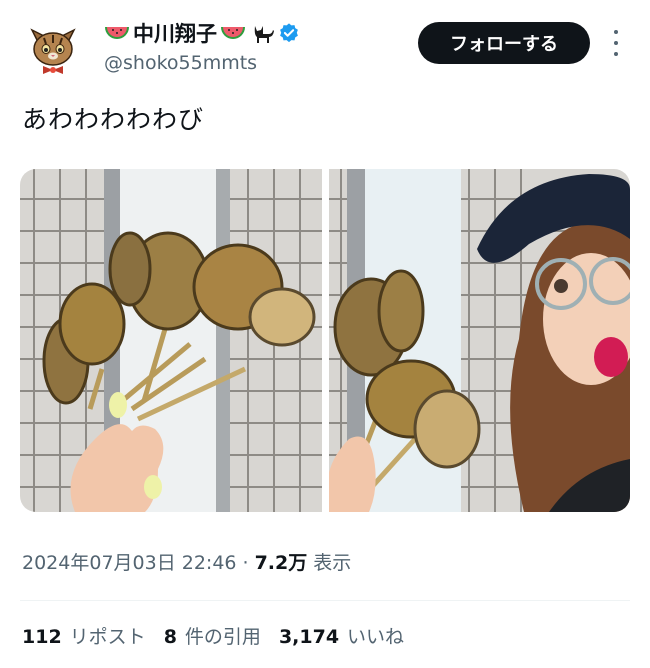 The width and height of the screenshot is (650, 668). Describe the element at coordinates (129, 561) in the screenshot. I see `timestamp: 2024年07月03日 22:46` at that location.